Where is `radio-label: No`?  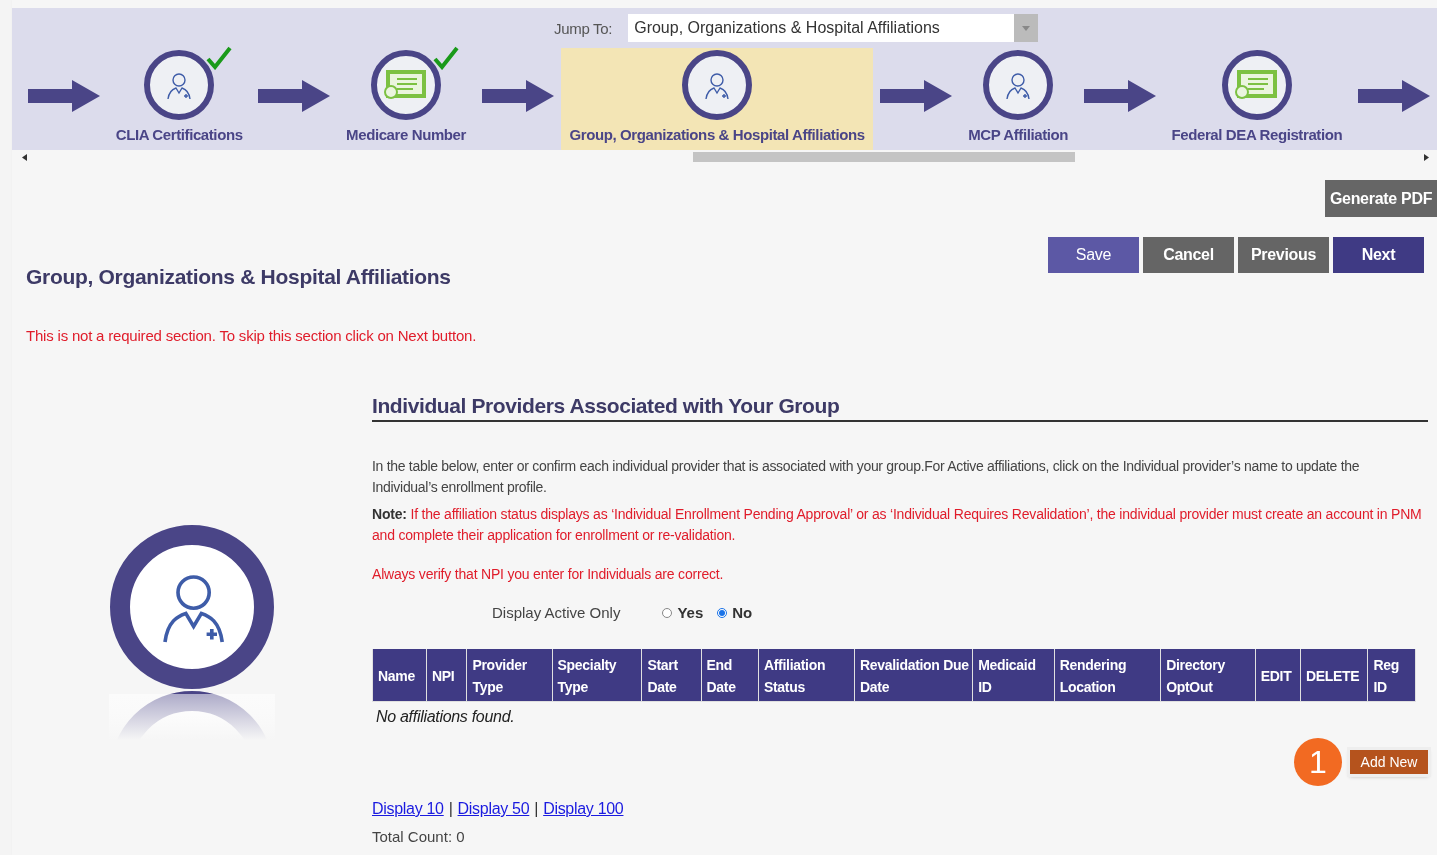
radio-label: No is located at coordinates (742, 612).